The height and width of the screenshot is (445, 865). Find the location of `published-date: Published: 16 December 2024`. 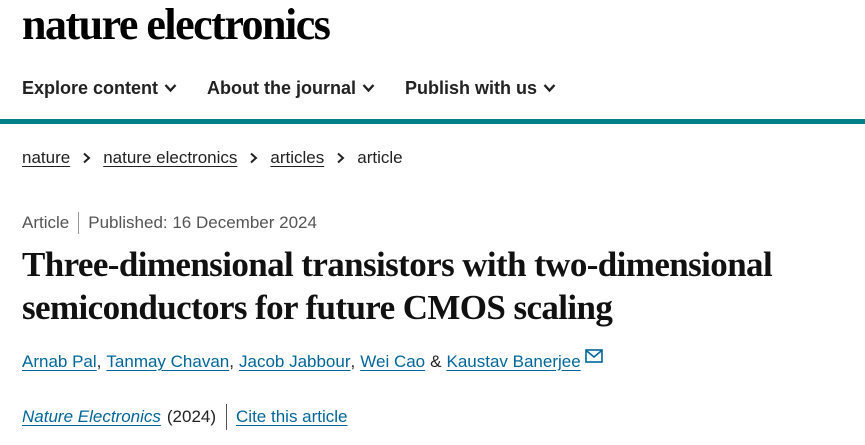

published-date: Published: 16 December 2024 is located at coordinates (202, 222).